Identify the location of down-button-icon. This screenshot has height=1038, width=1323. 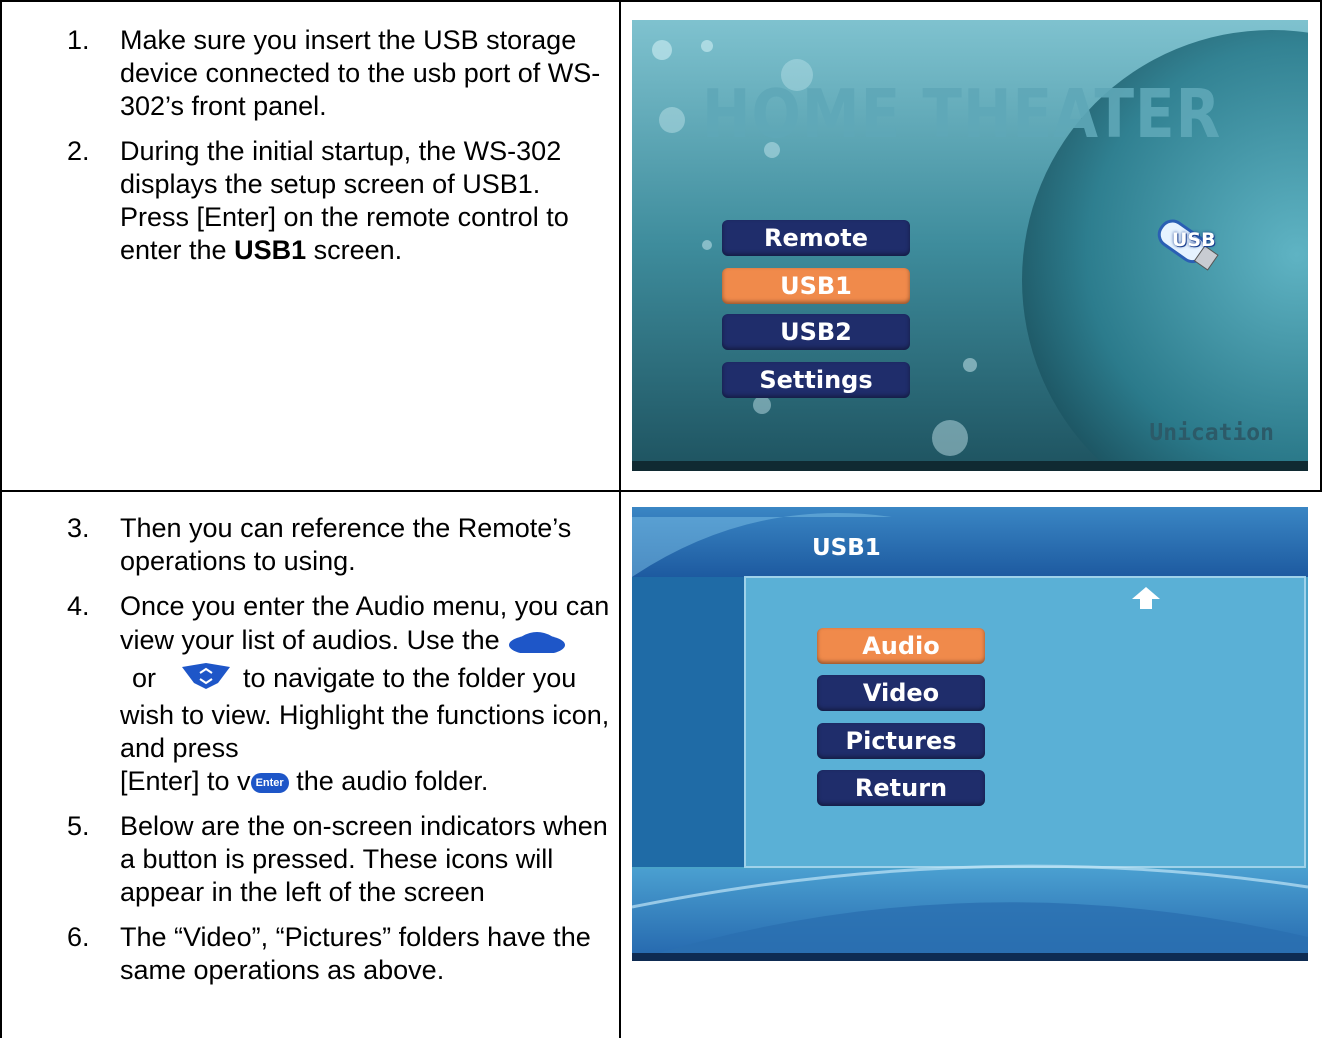
(206, 680).